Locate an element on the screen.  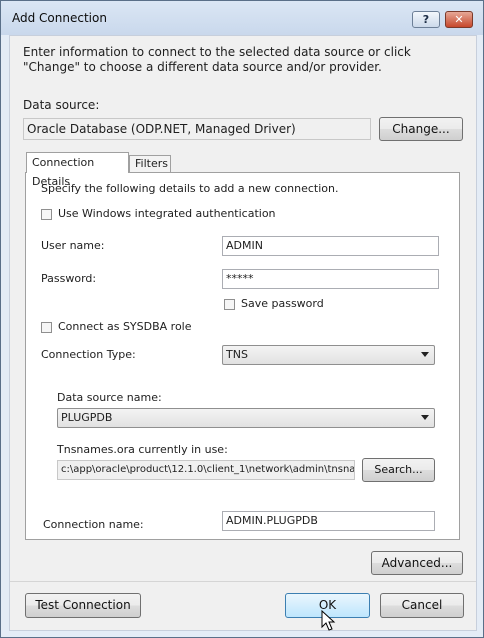
close-icon: ✕ is located at coordinates (459, 19).